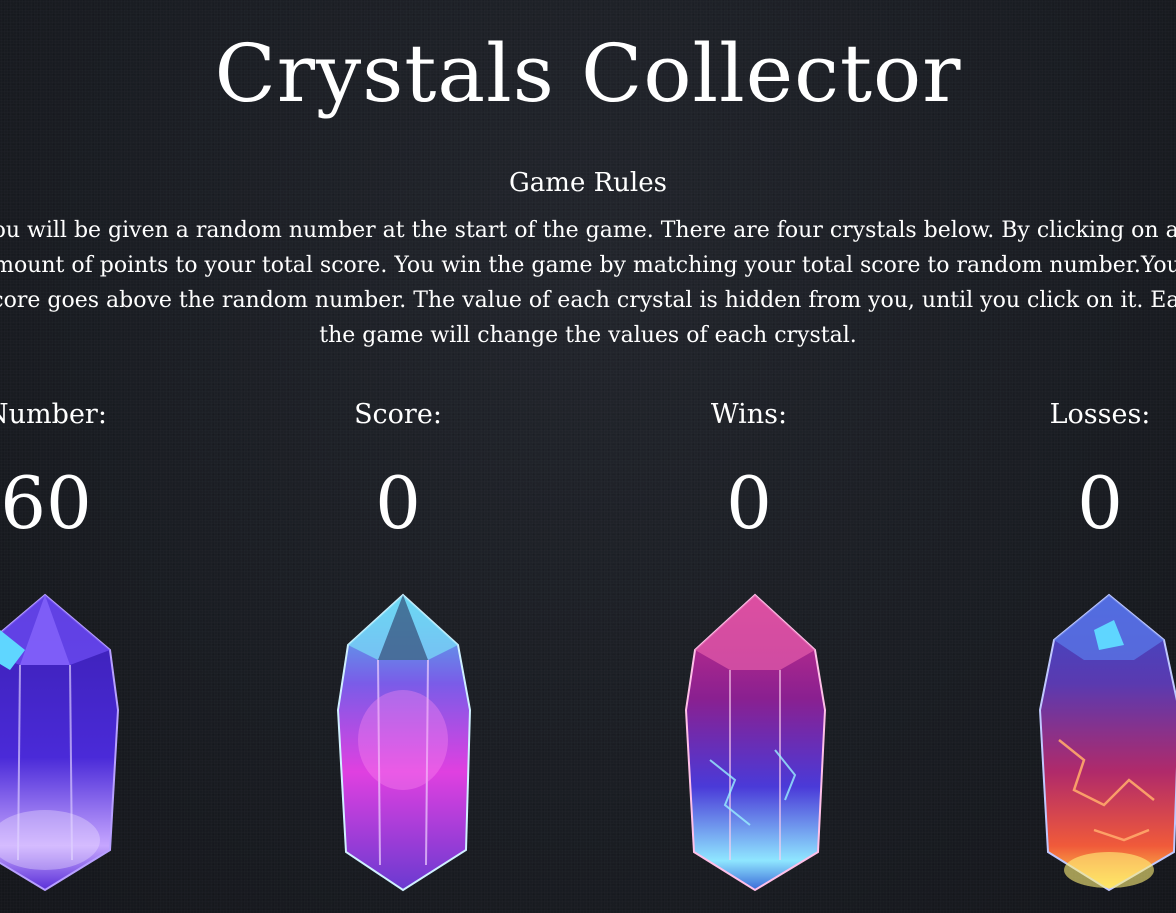  What do you see at coordinates (53, 414) in the screenshot?
I see `number-label: Number:` at bounding box center [53, 414].